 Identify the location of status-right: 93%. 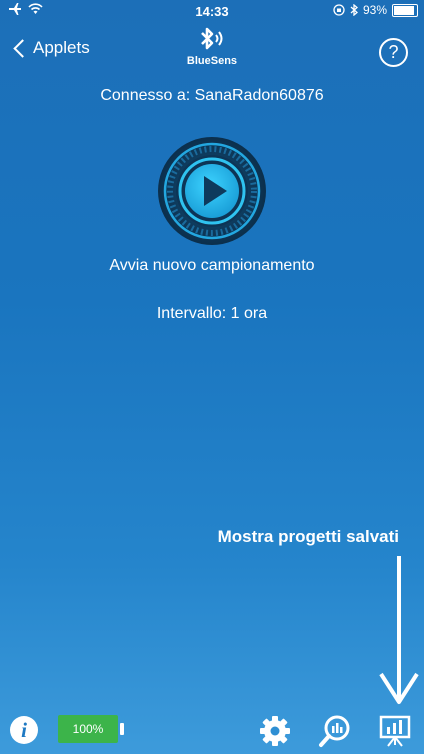
(375, 10).